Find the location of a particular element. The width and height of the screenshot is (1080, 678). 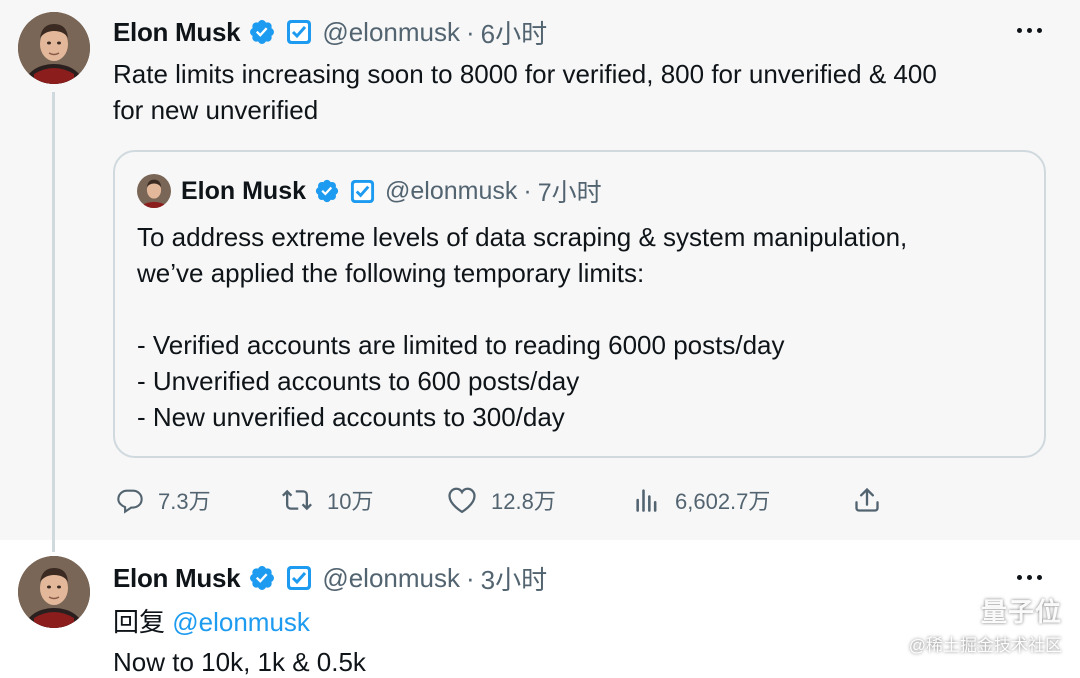

retweet-button: 10万 is located at coordinates (327, 500).